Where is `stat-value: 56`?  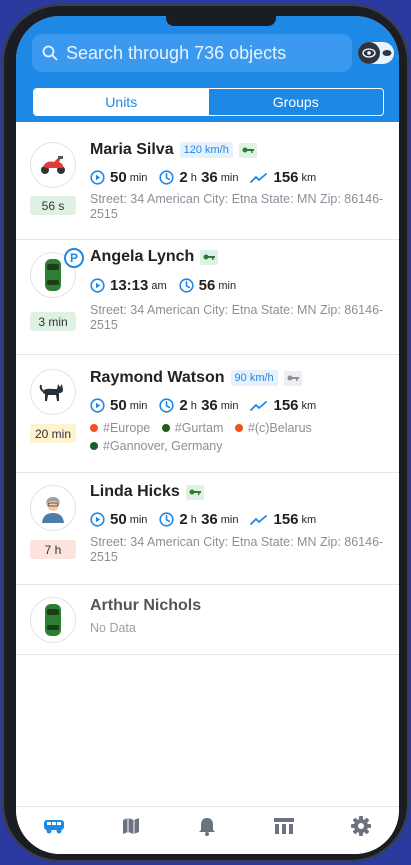 stat-value: 56 is located at coordinates (207, 285).